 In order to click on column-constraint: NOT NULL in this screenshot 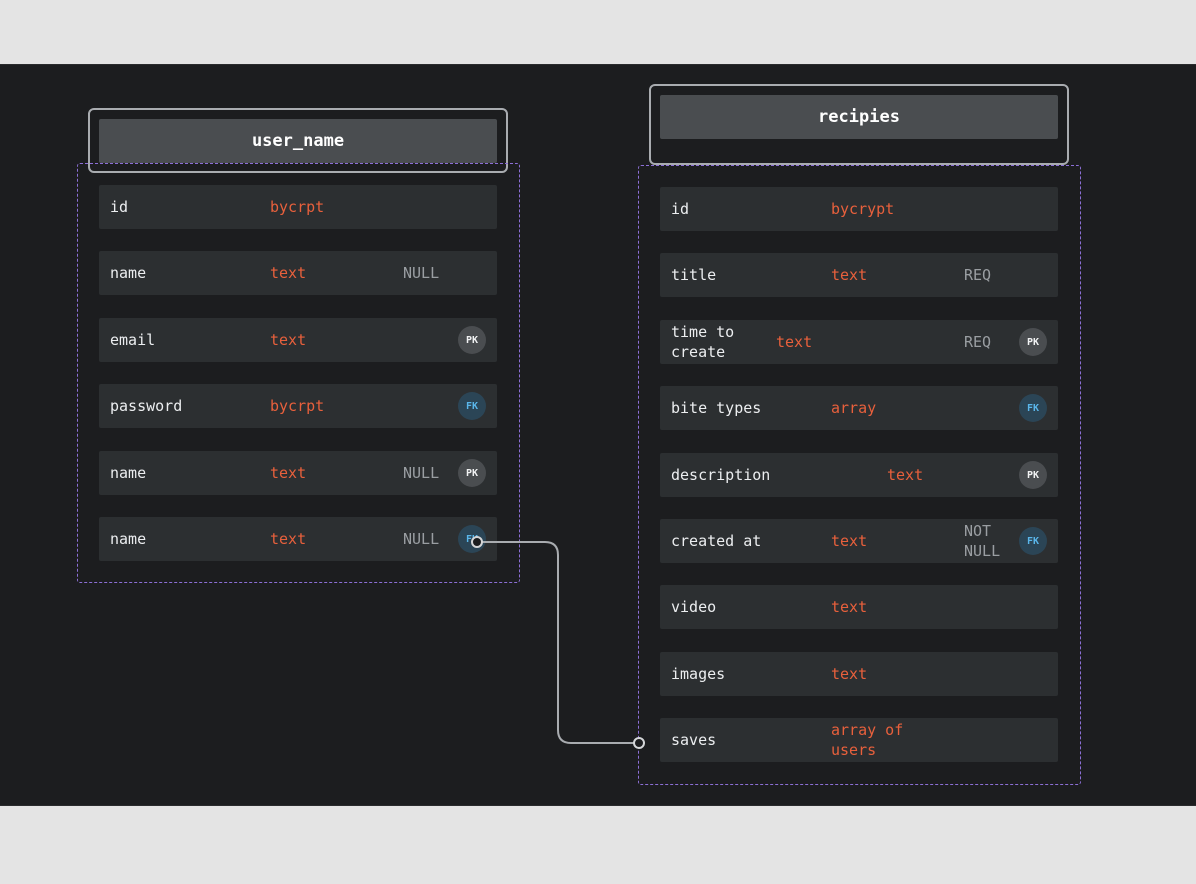, I will do `click(982, 541)`.